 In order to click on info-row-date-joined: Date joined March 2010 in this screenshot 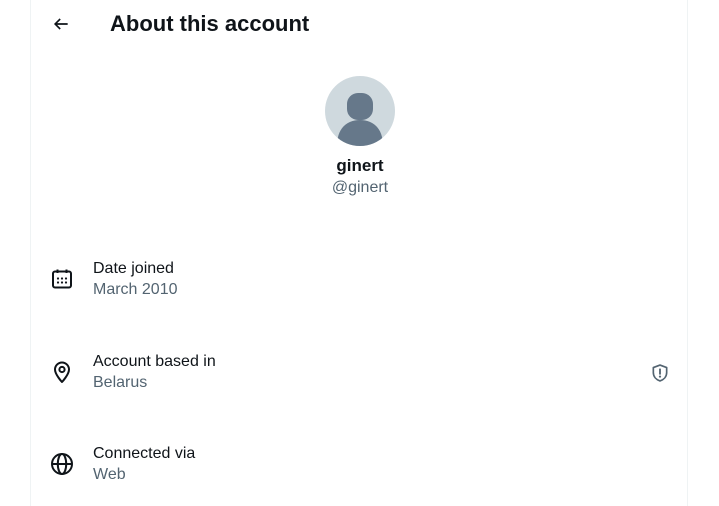, I will do `click(360, 280)`.